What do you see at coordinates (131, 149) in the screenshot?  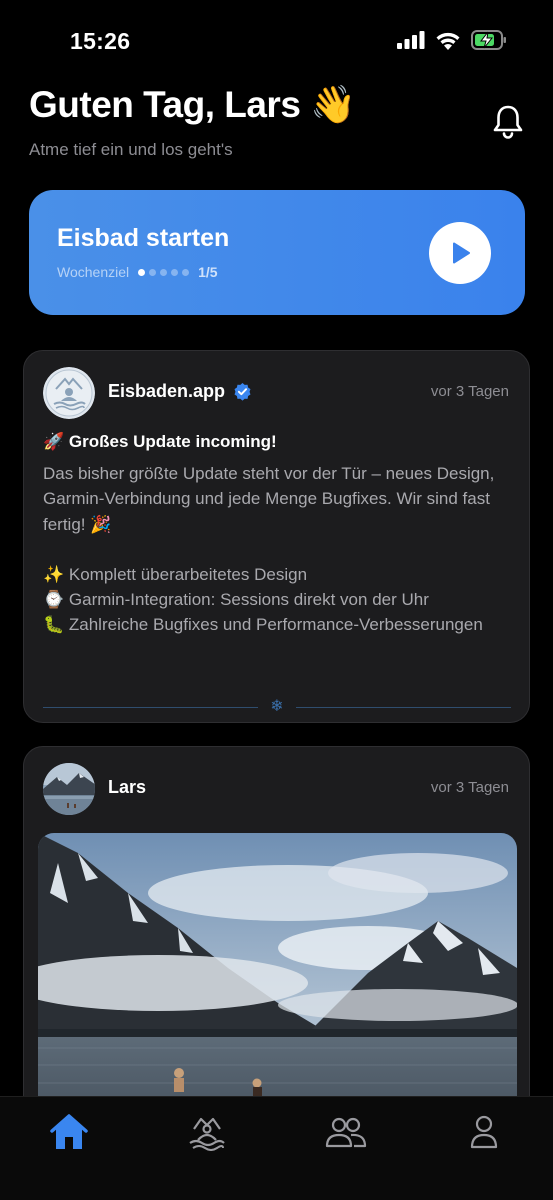 I see `greeting-subtitle: Atme tief ein und los geht's` at bounding box center [131, 149].